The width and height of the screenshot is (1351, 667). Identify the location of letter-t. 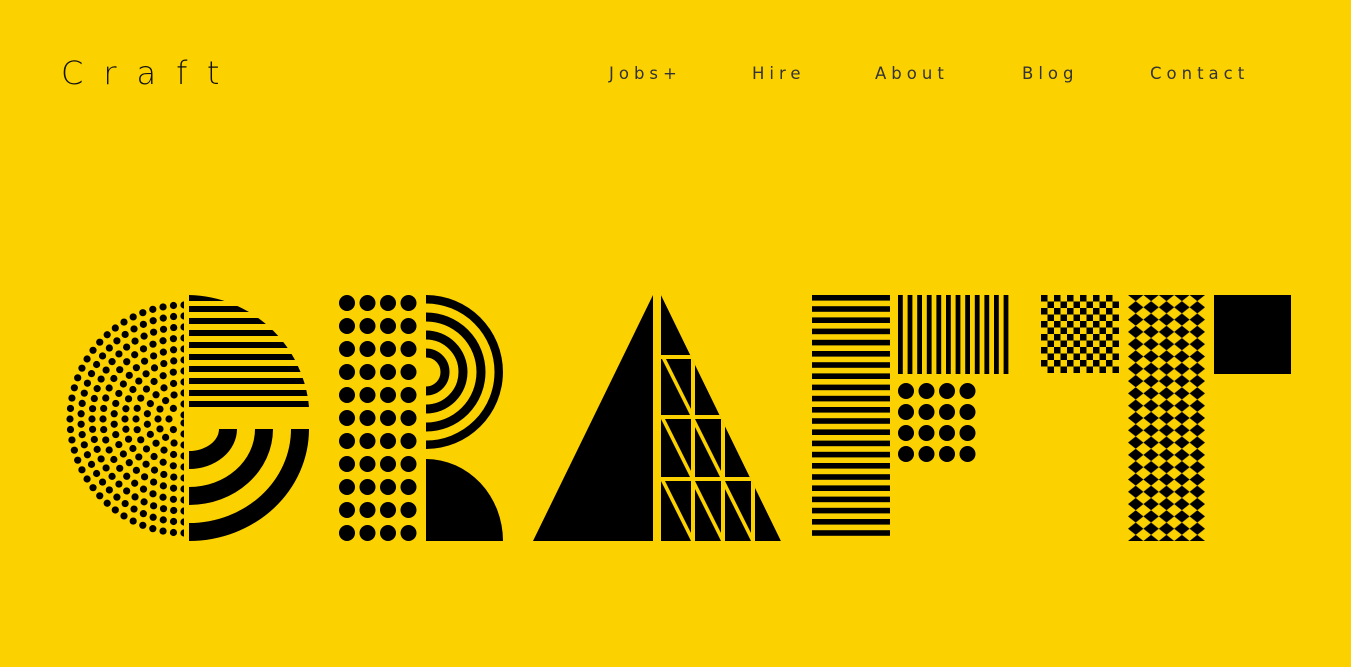
(1166, 418).